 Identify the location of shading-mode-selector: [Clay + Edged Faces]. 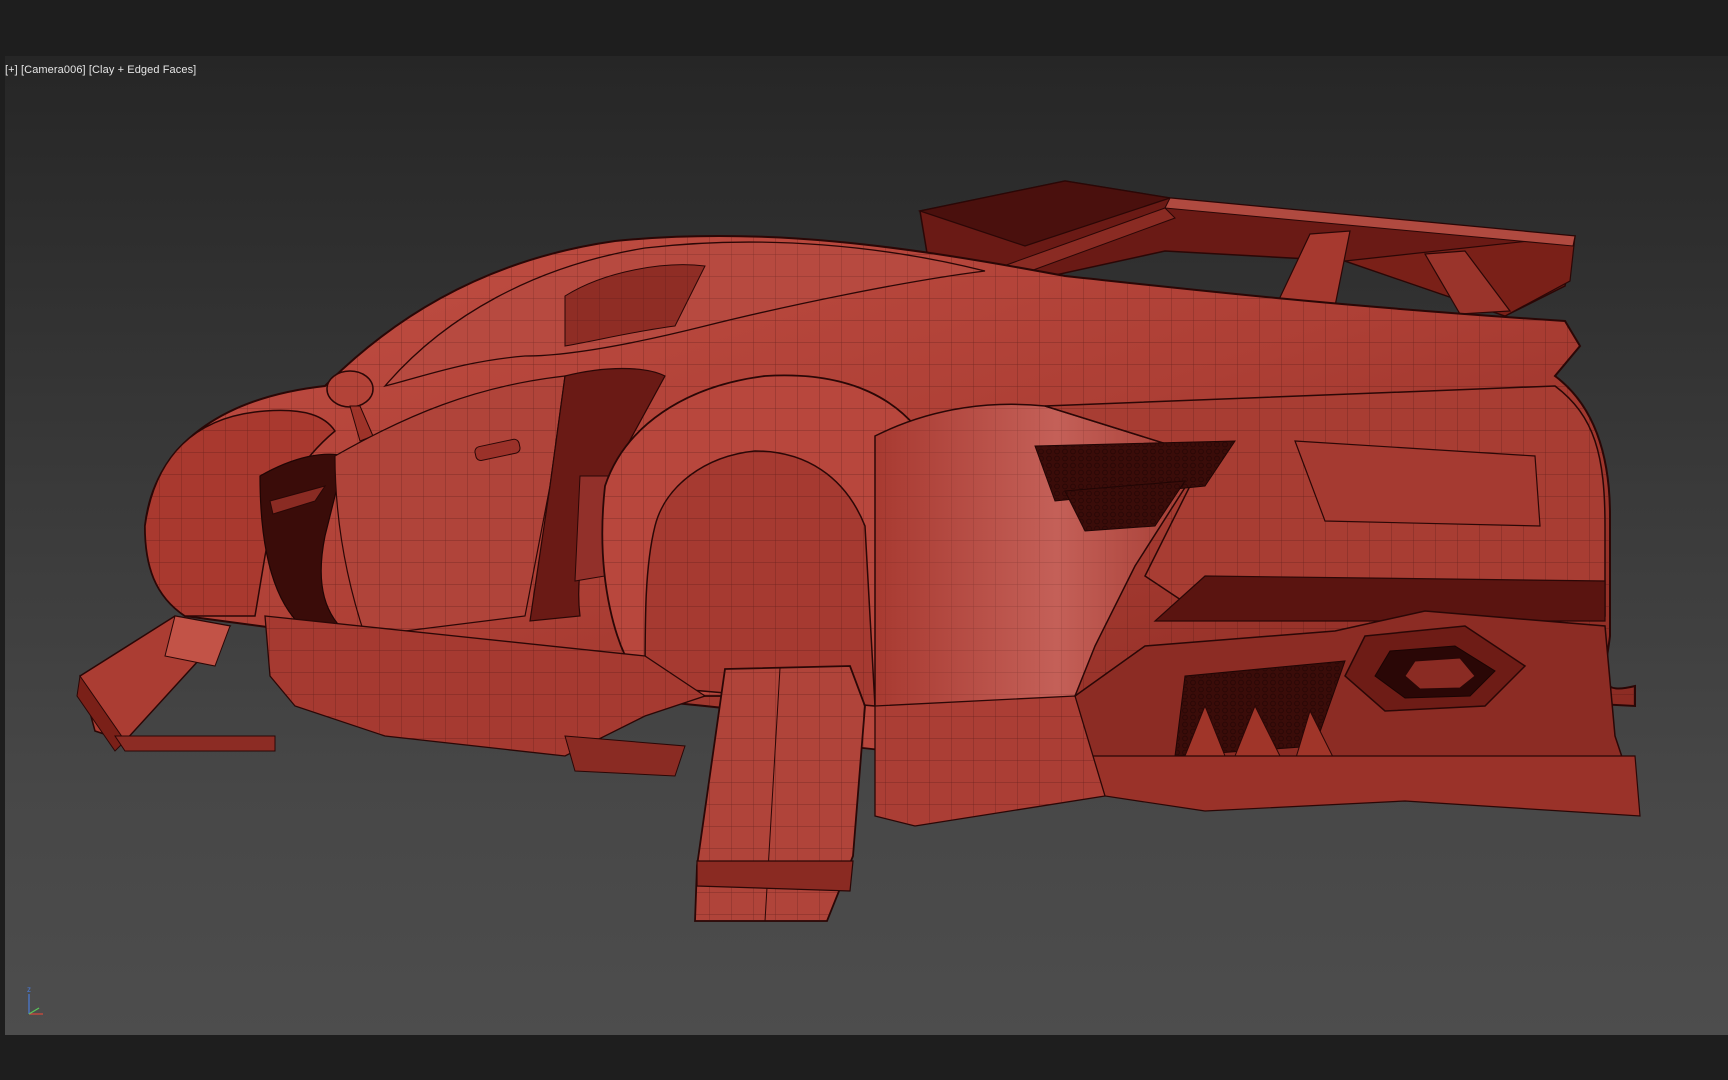
(142, 70).